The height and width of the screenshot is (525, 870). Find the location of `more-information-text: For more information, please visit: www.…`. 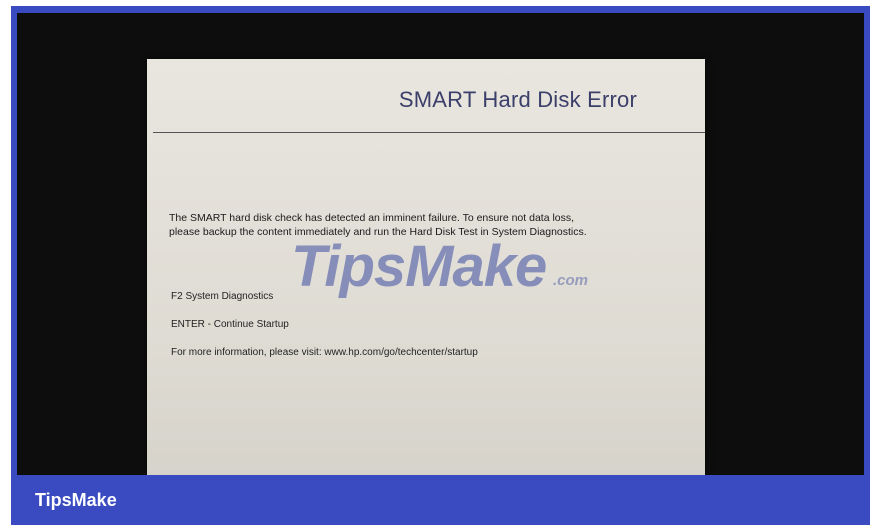

more-information-text: For more information, please visit: www.… is located at coordinates (324, 352).